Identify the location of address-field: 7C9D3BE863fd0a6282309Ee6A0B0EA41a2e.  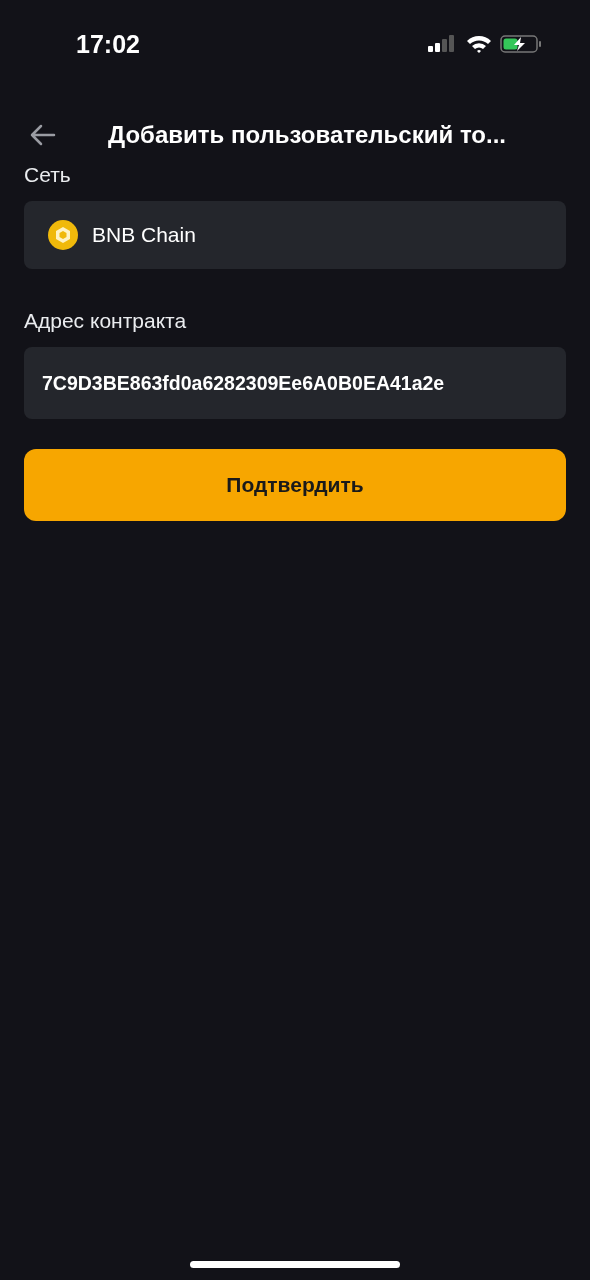
(295, 383).